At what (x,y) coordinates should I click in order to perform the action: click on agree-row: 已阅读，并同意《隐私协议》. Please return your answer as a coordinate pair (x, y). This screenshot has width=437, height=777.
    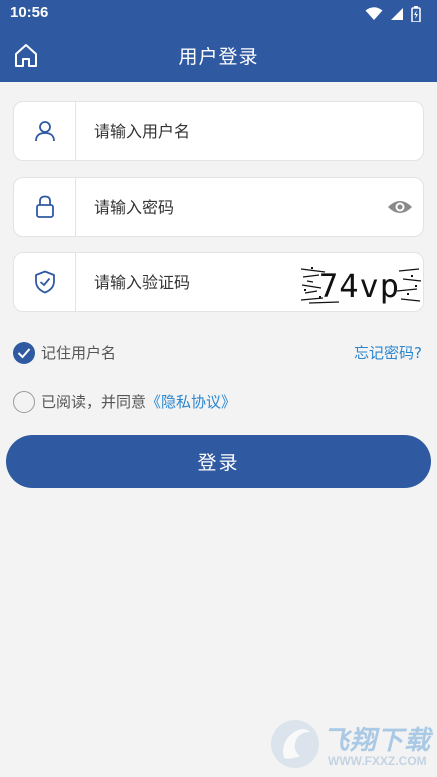
    Looking at the image, I should click on (218, 402).